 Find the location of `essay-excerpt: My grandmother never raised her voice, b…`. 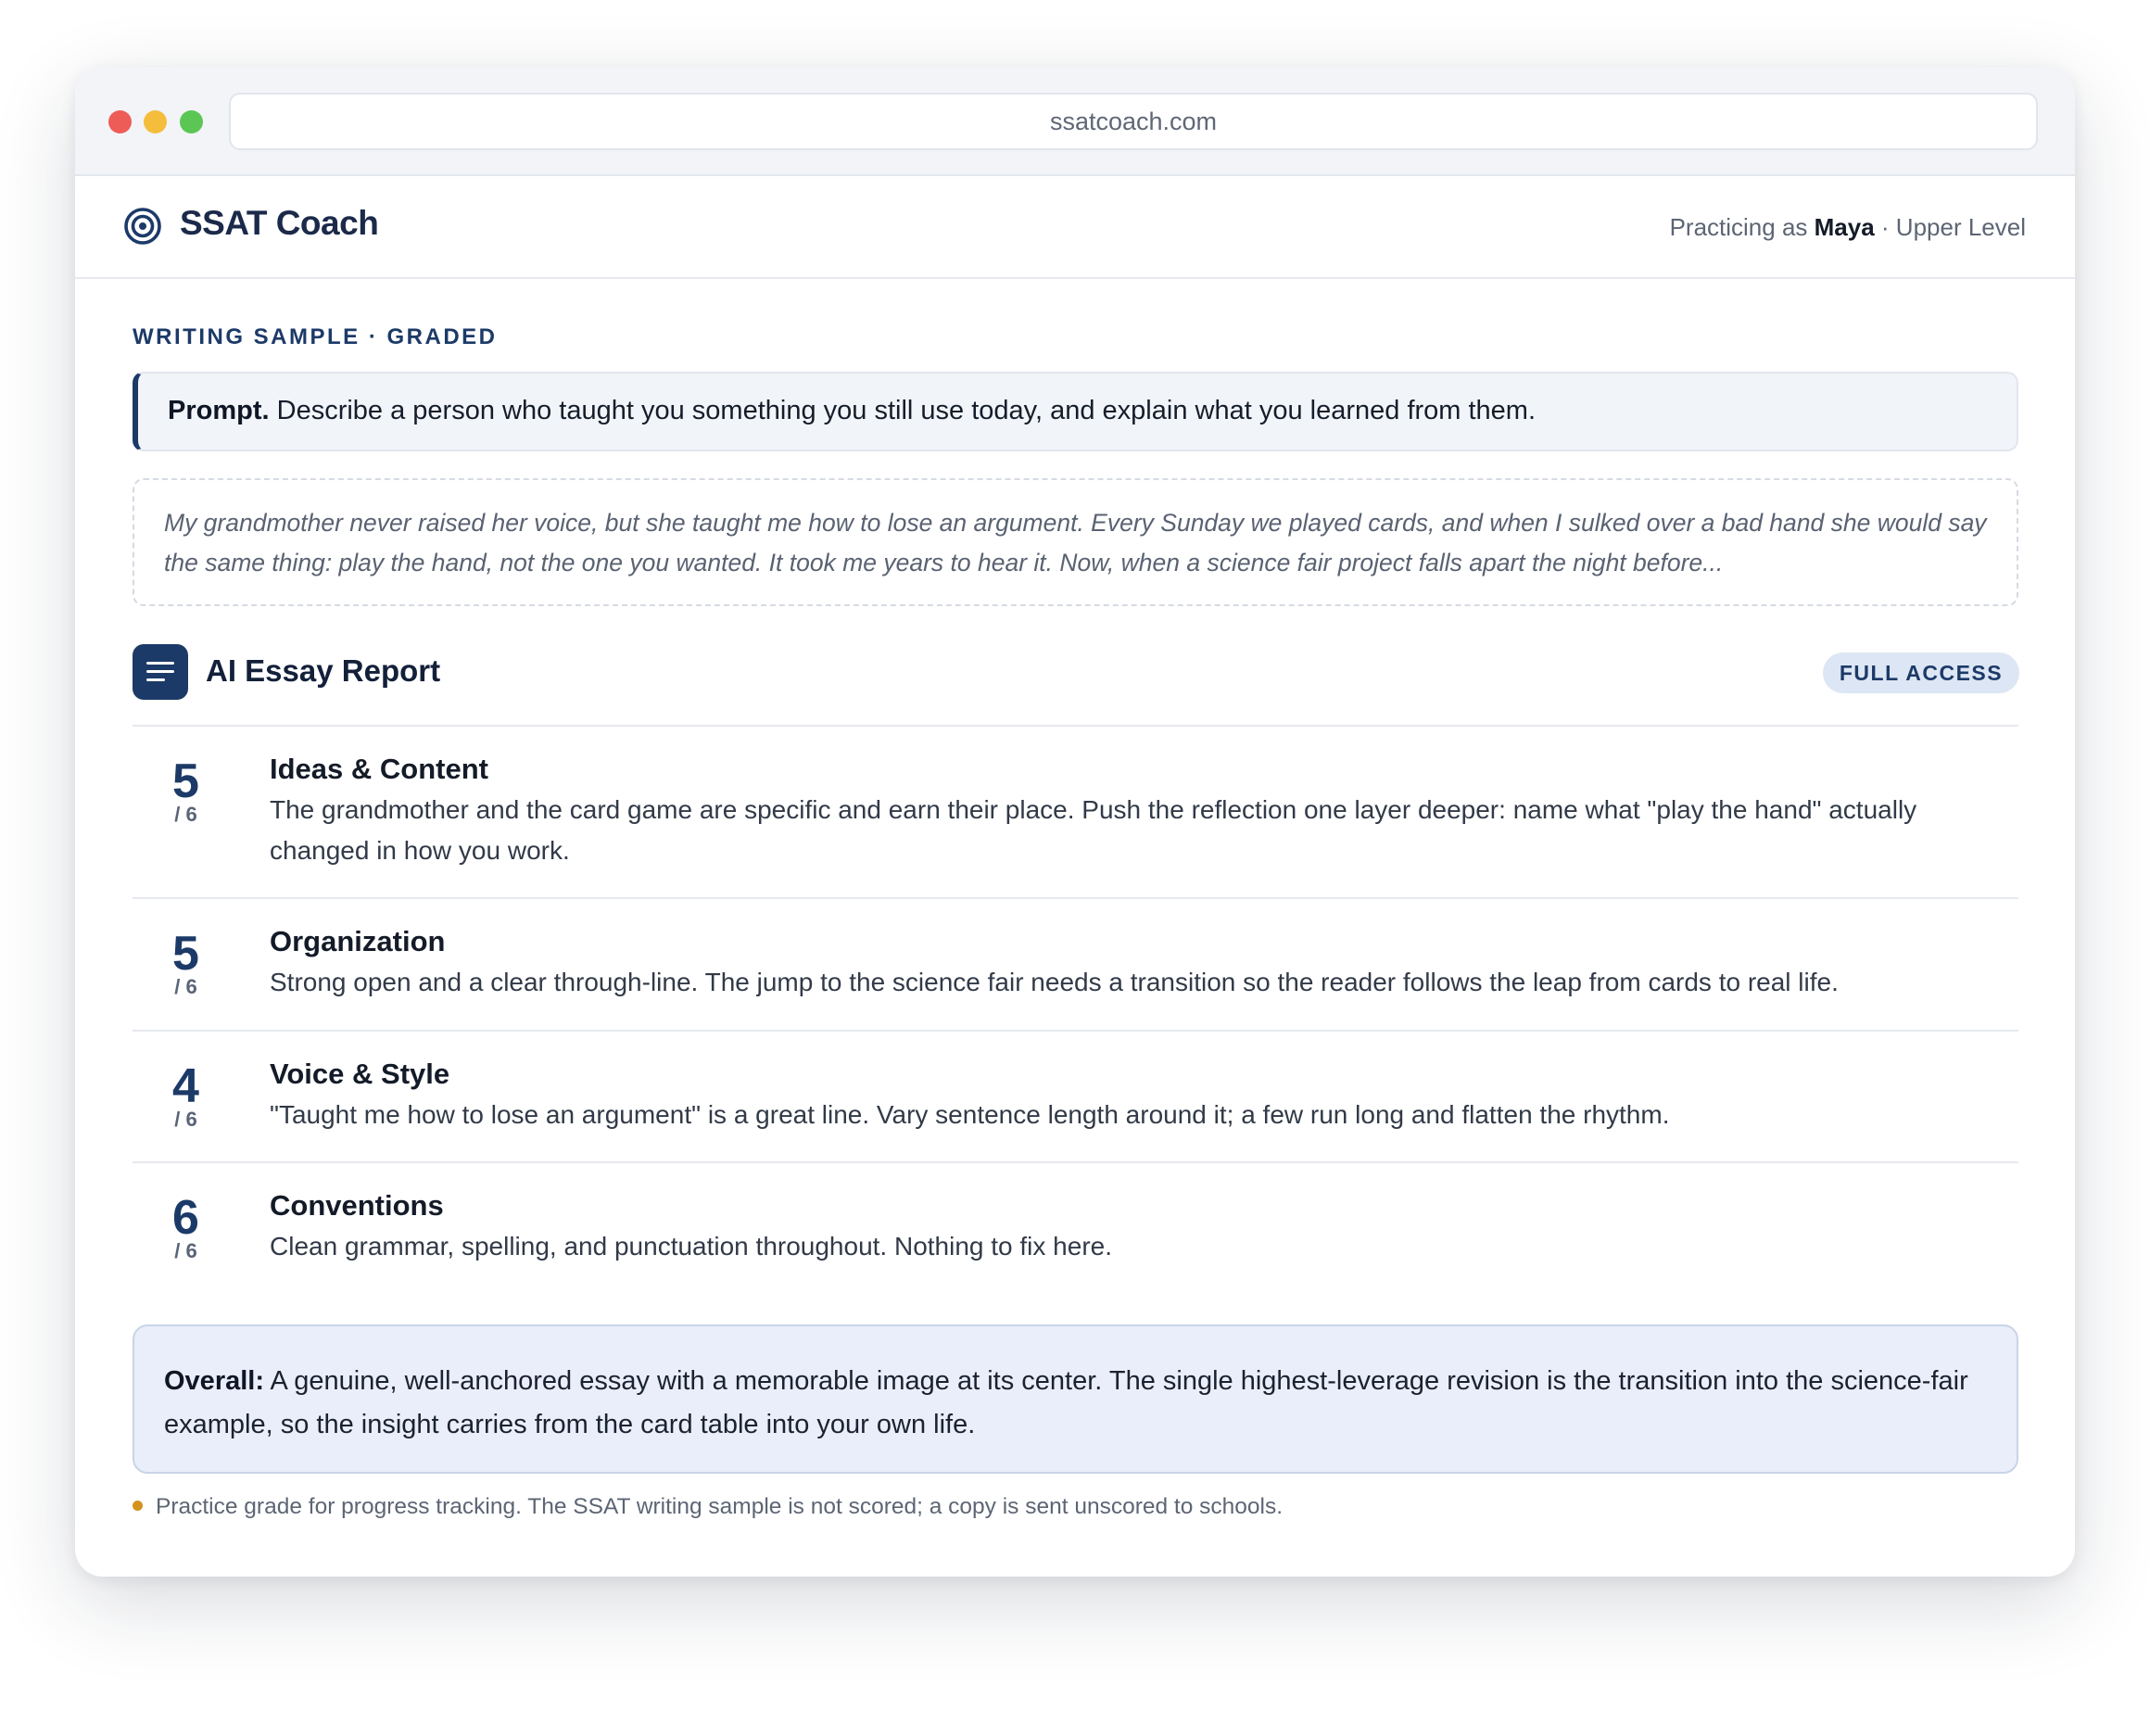

essay-excerpt: My grandmother never raised her voice, b… is located at coordinates (1075, 542).